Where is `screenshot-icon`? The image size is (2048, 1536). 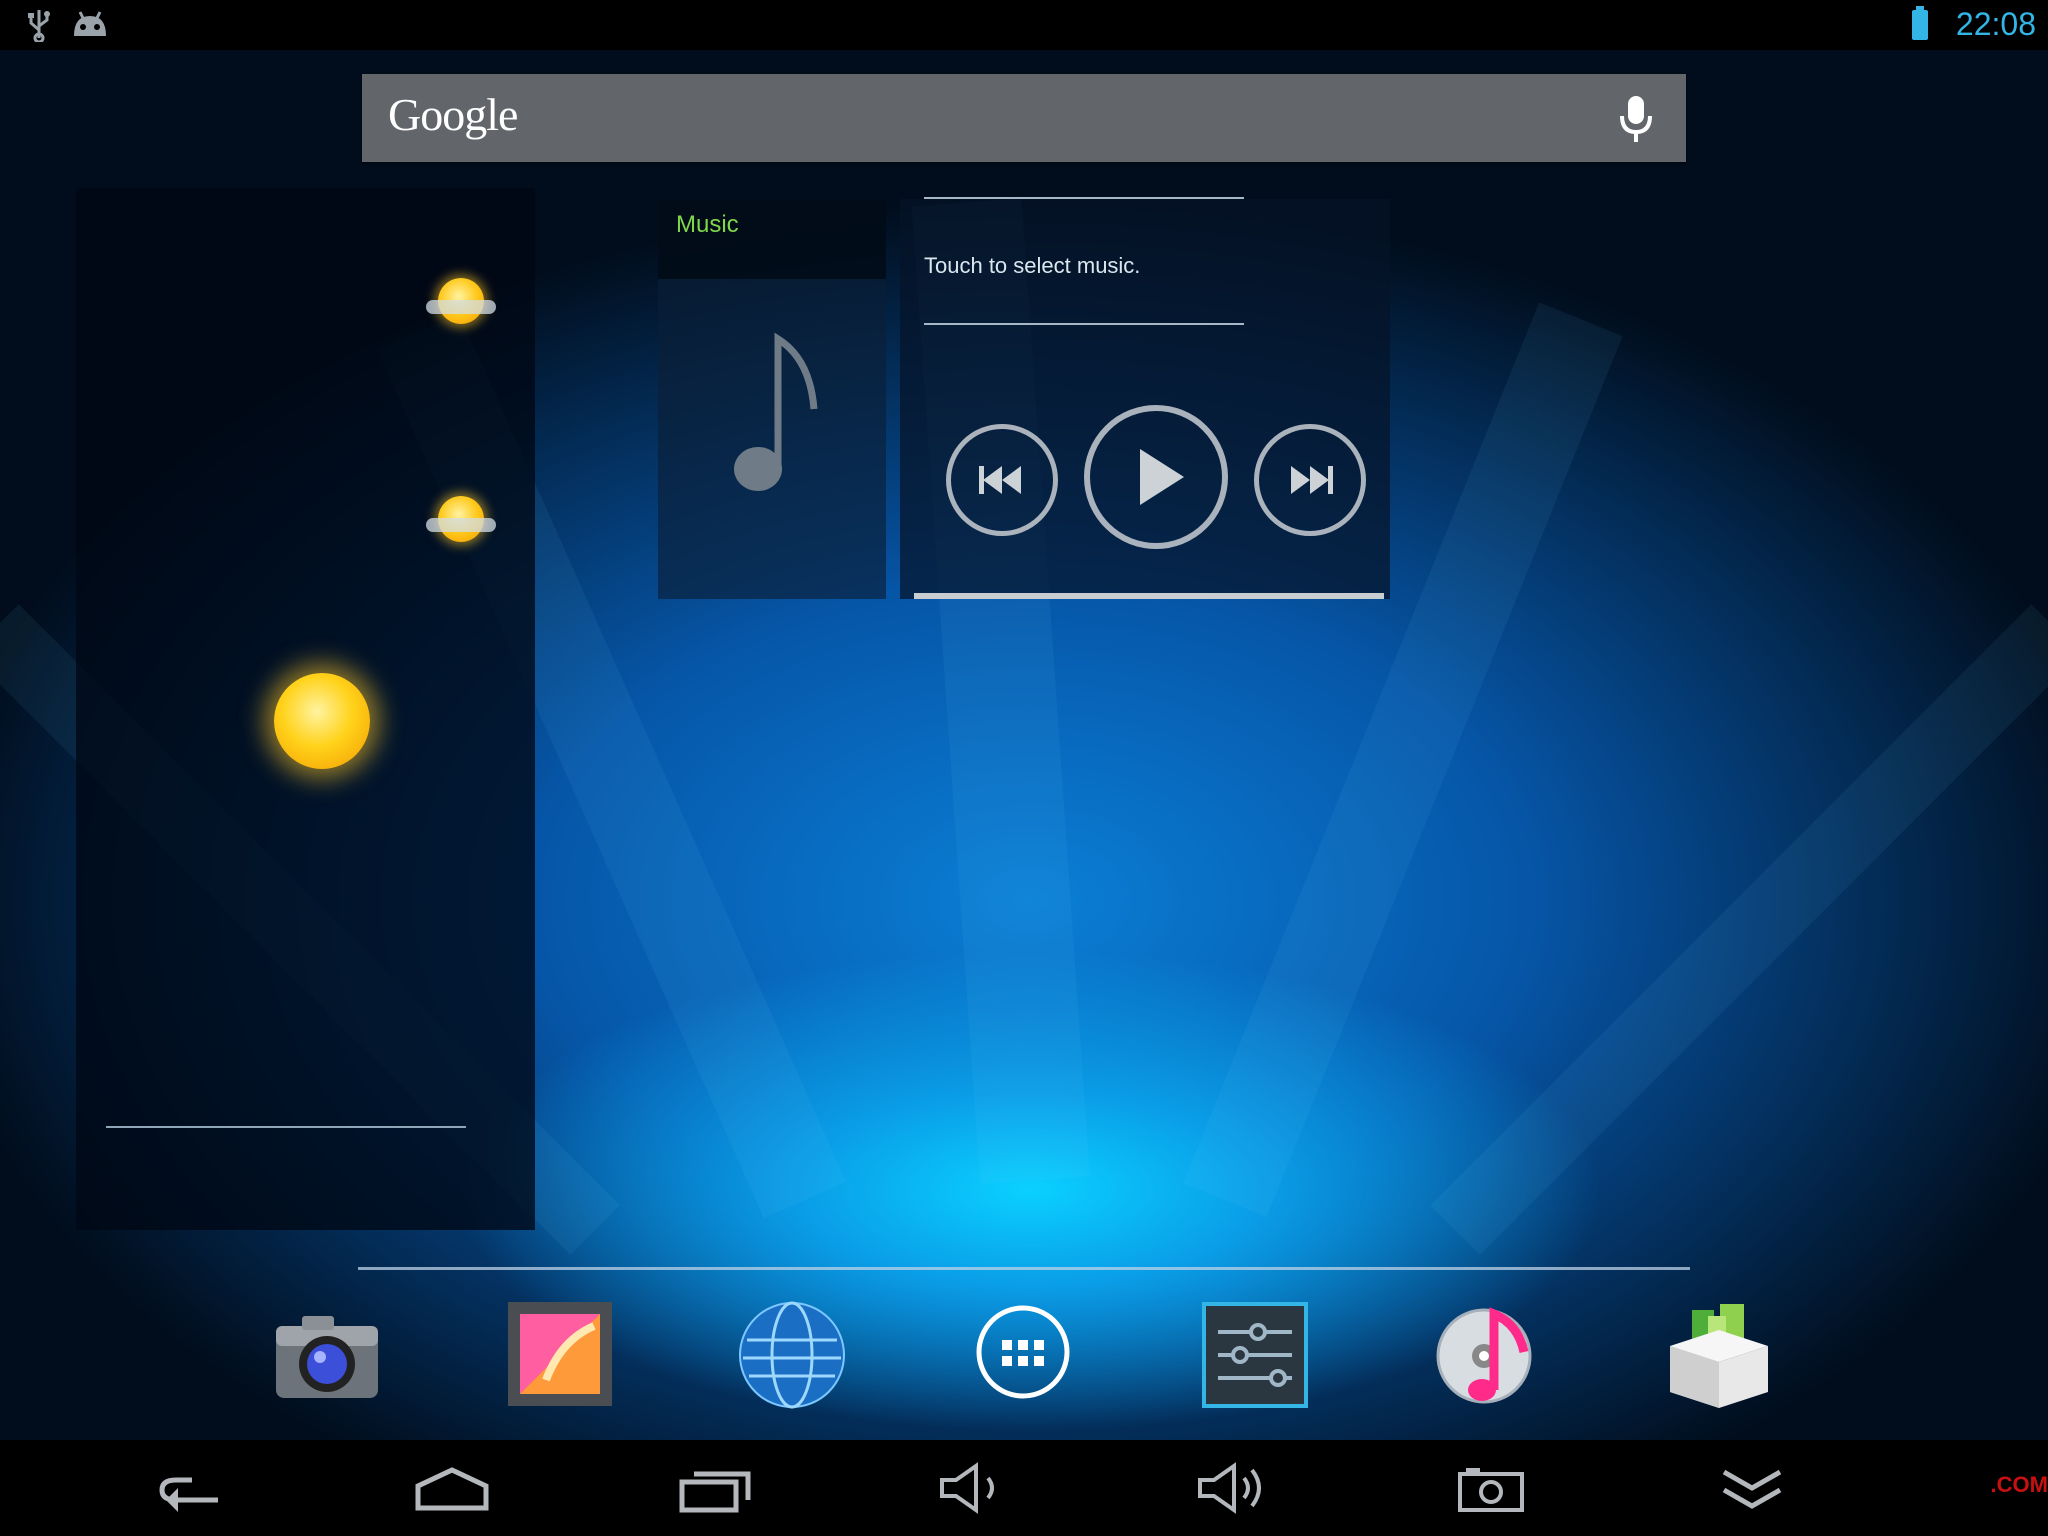
screenshot-icon is located at coordinates (1492, 1488).